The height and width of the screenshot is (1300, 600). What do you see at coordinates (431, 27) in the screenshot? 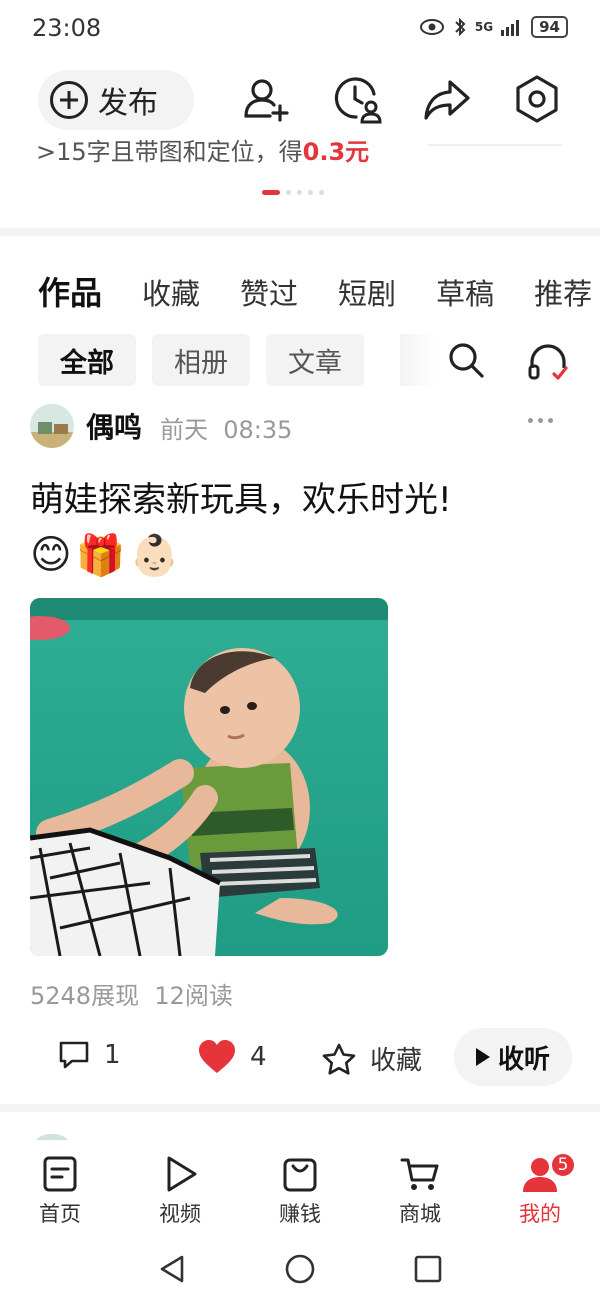
I see `eye-icon` at bounding box center [431, 27].